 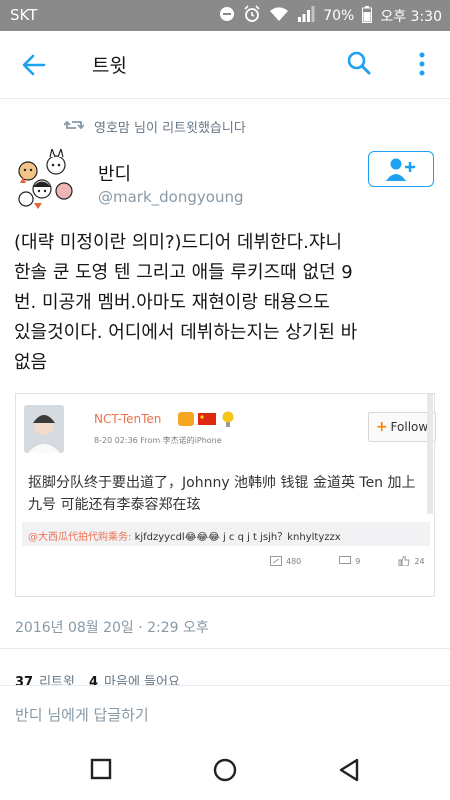 I want to click on search-icon, so click(x=359, y=63).